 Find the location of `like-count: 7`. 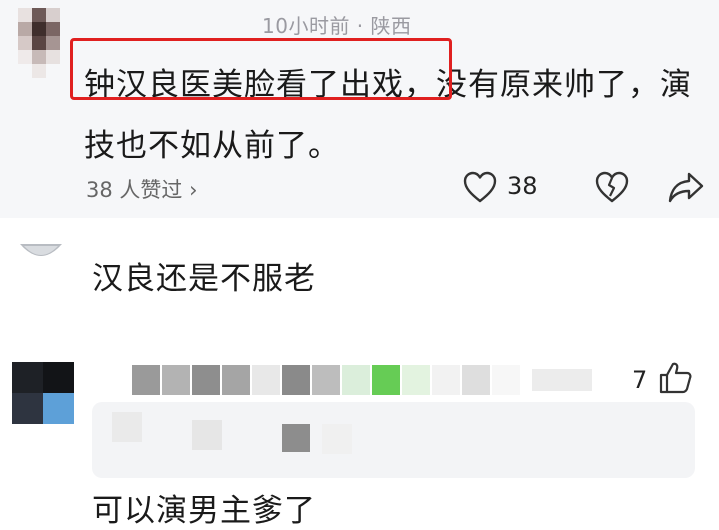

like-count: 7 is located at coordinates (640, 380).